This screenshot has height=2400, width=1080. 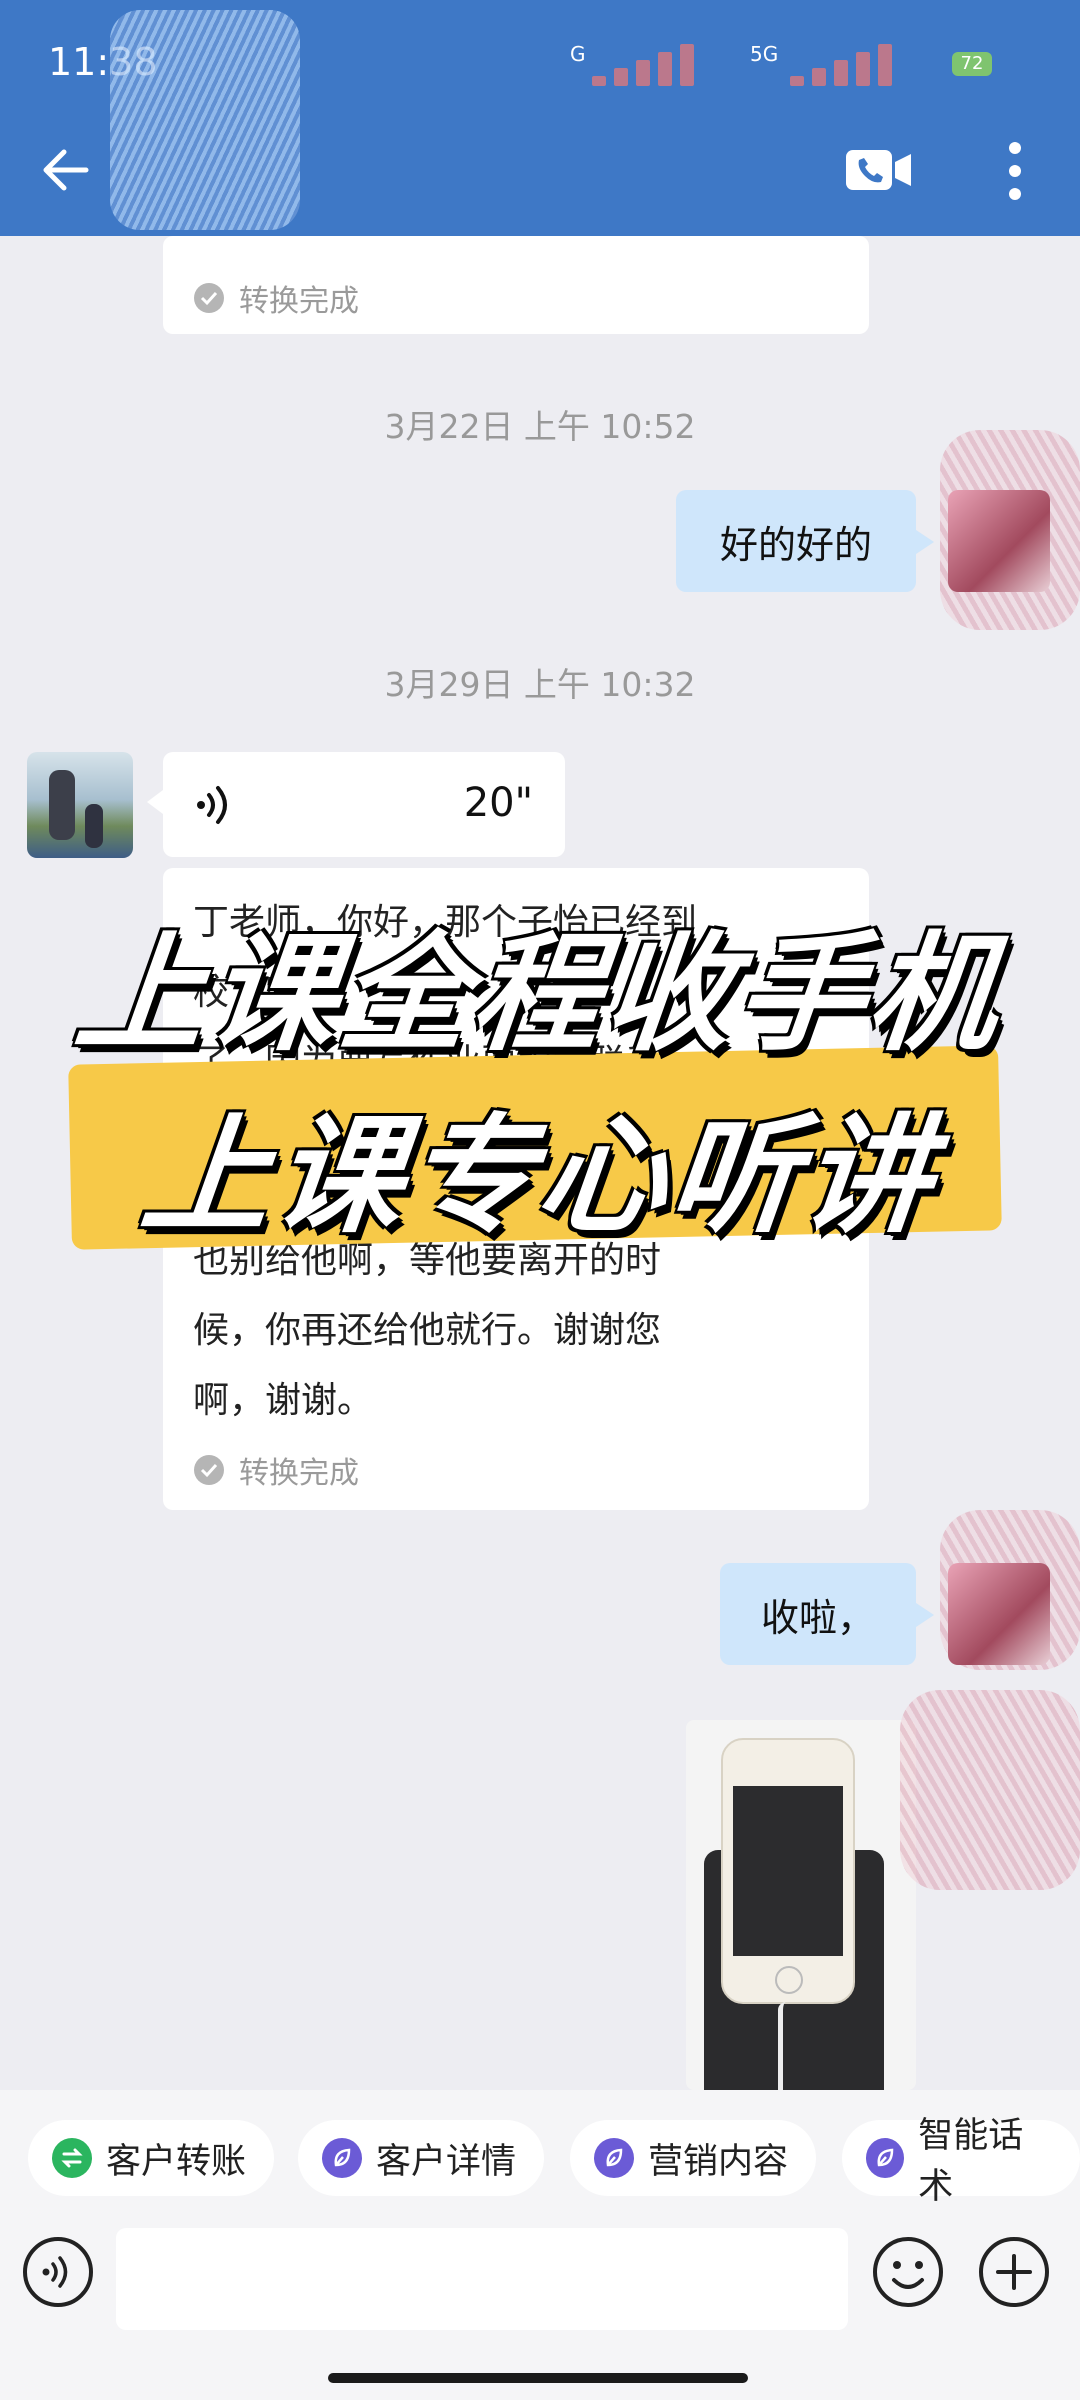 I want to click on voice-message-bubble: 20", so click(x=356, y=804).